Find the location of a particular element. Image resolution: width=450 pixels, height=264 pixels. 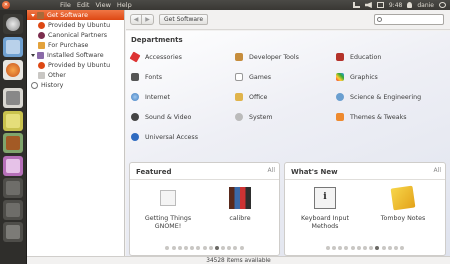

category-office: Office is located at coordinates (251, 97).